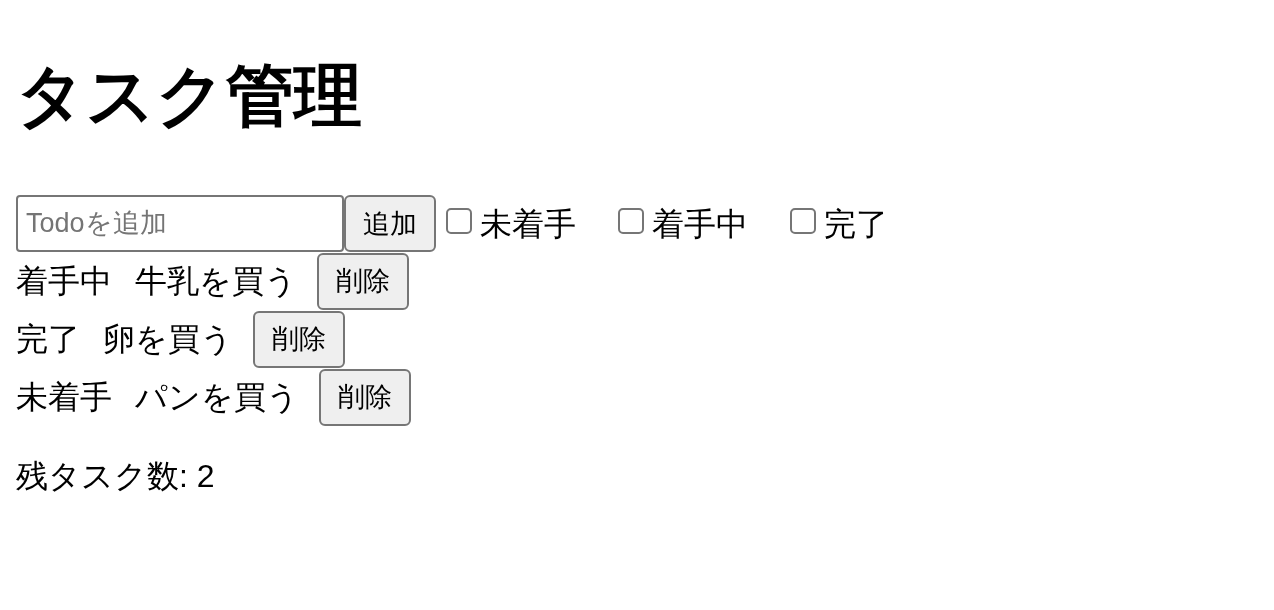 The width and height of the screenshot is (1274, 610). I want to click on todo-title: 卵を買う, so click(168, 339).